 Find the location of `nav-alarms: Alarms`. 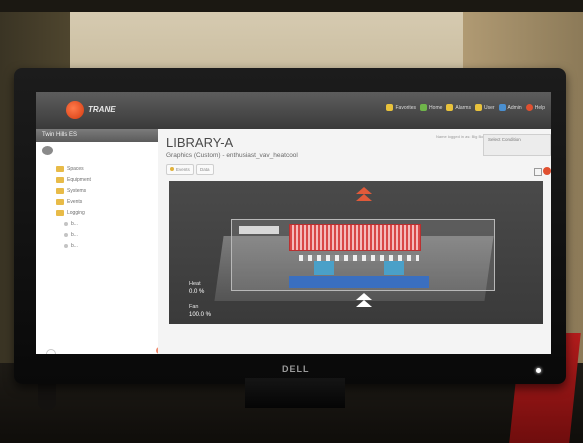

nav-alarms: Alarms is located at coordinates (458, 107).